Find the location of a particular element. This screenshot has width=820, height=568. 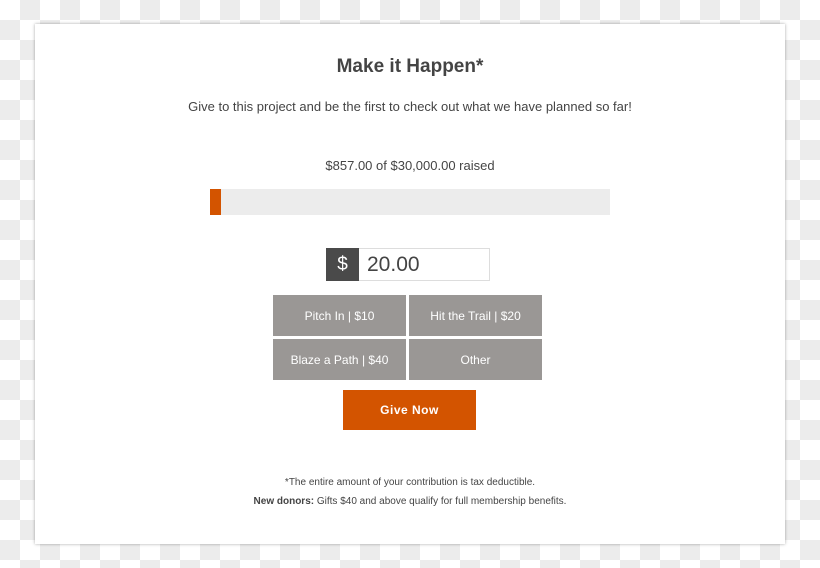

option-hit-the-trail: Hit the Trail | $20 is located at coordinates (475, 315).